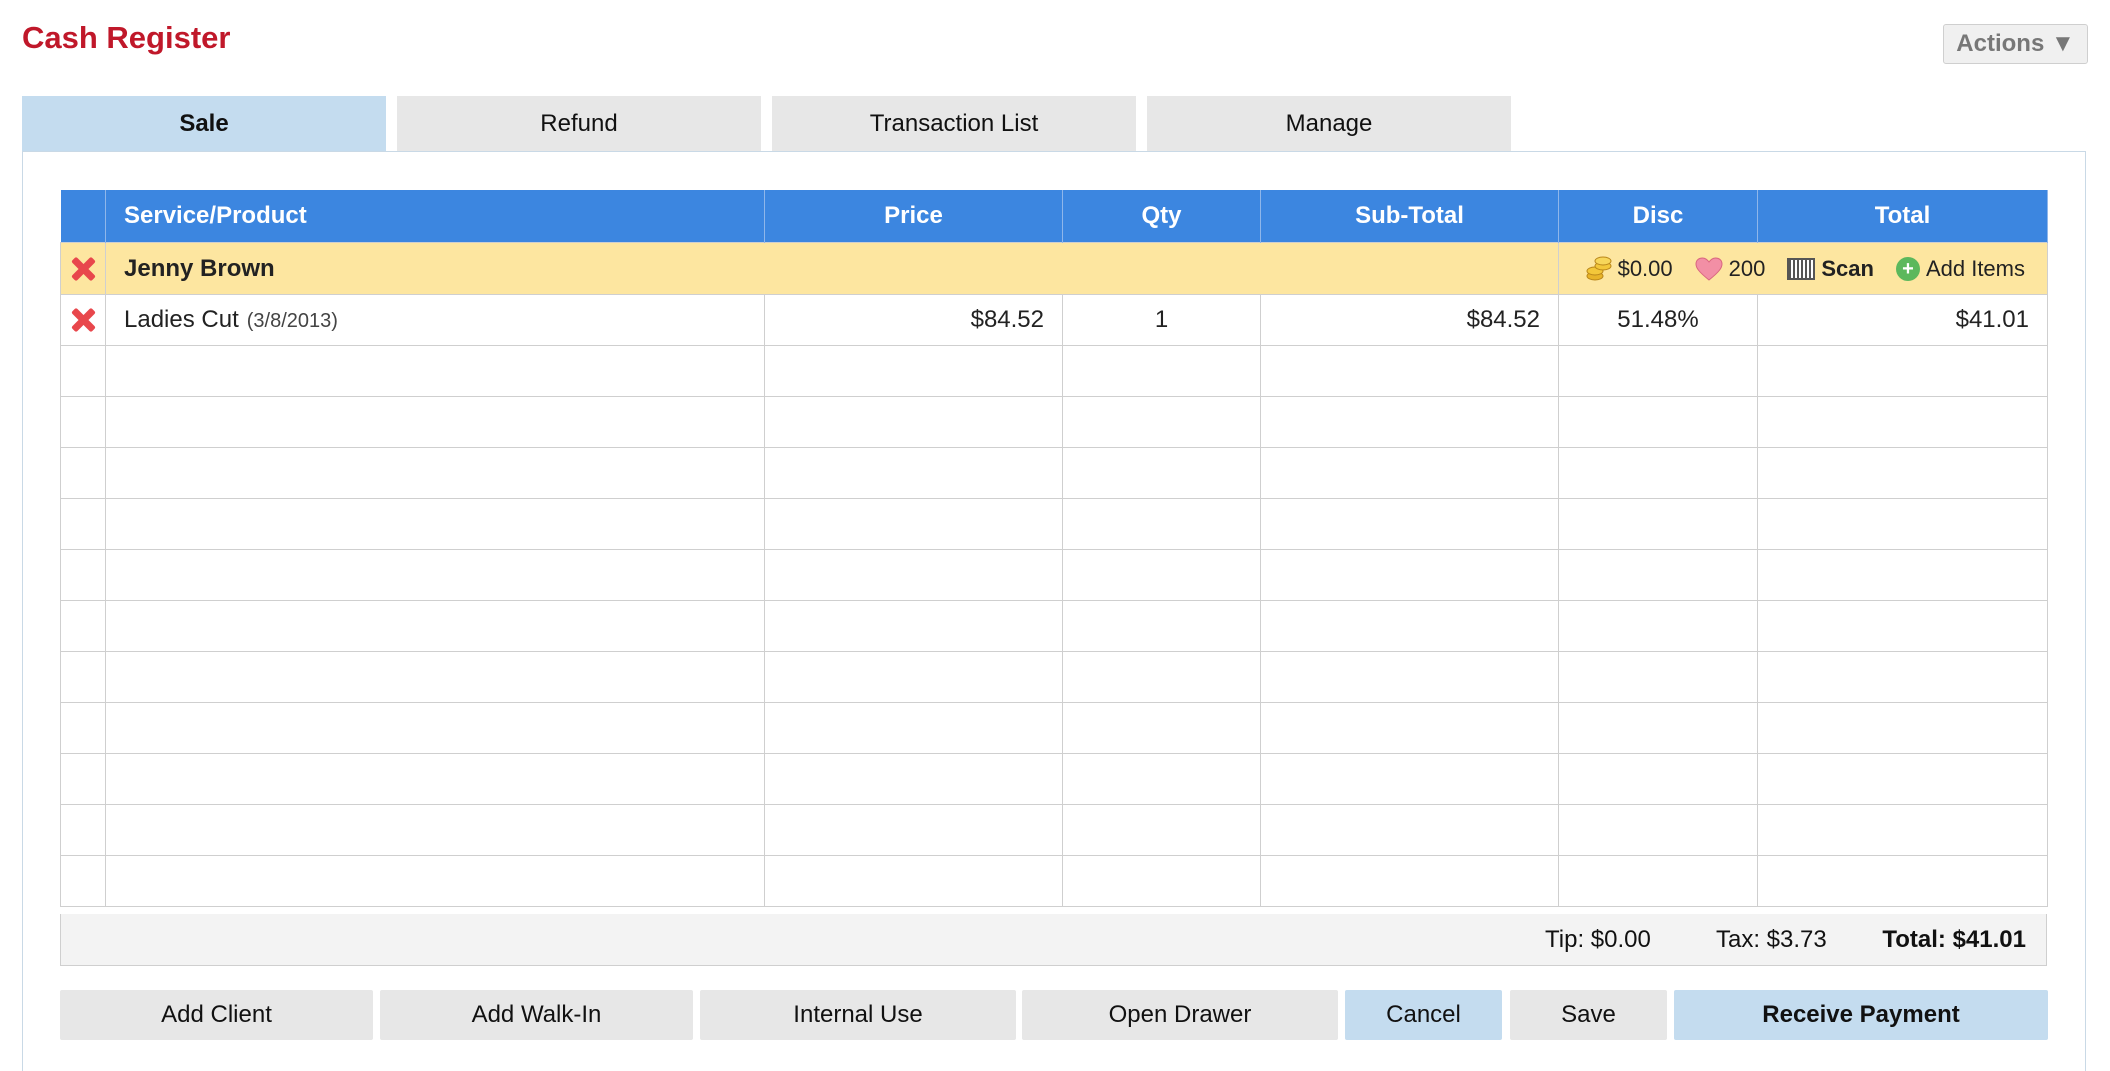 This screenshot has width=2110, height=1071. I want to click on client-name-cell: Jenny Brown, so click(832, 268).